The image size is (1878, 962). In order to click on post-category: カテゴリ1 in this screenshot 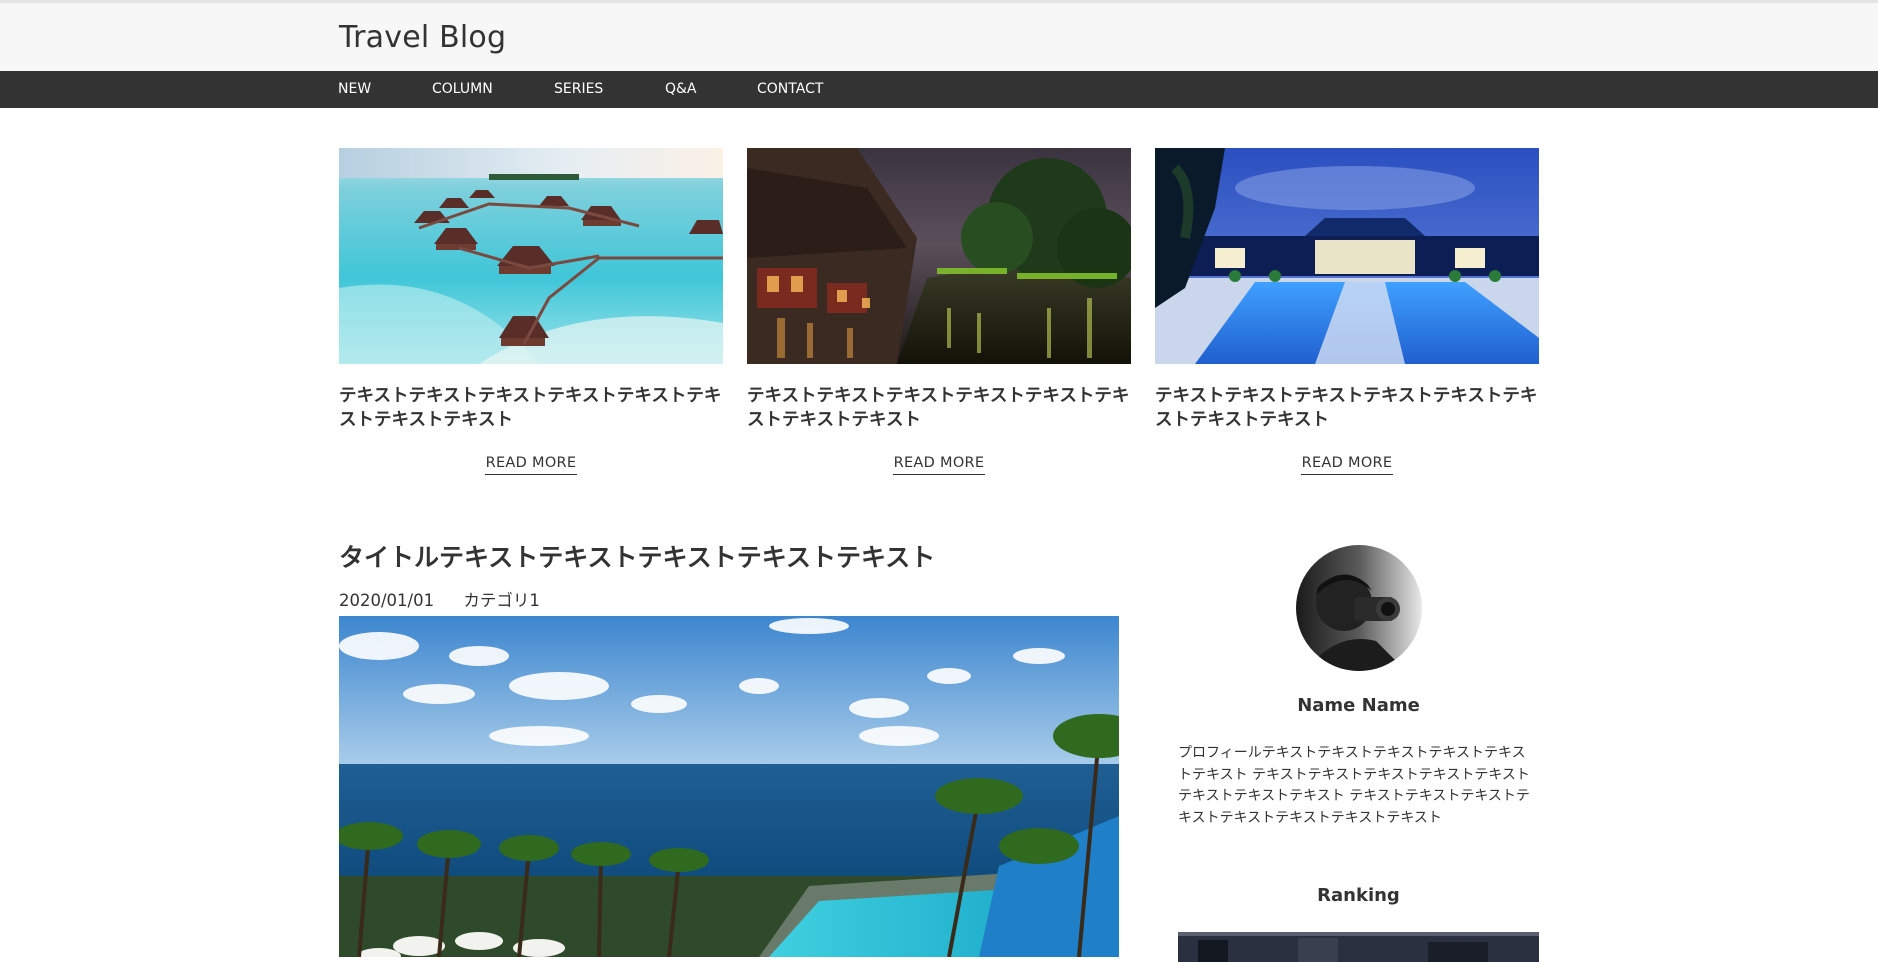, I will do `click(501, 600)`.